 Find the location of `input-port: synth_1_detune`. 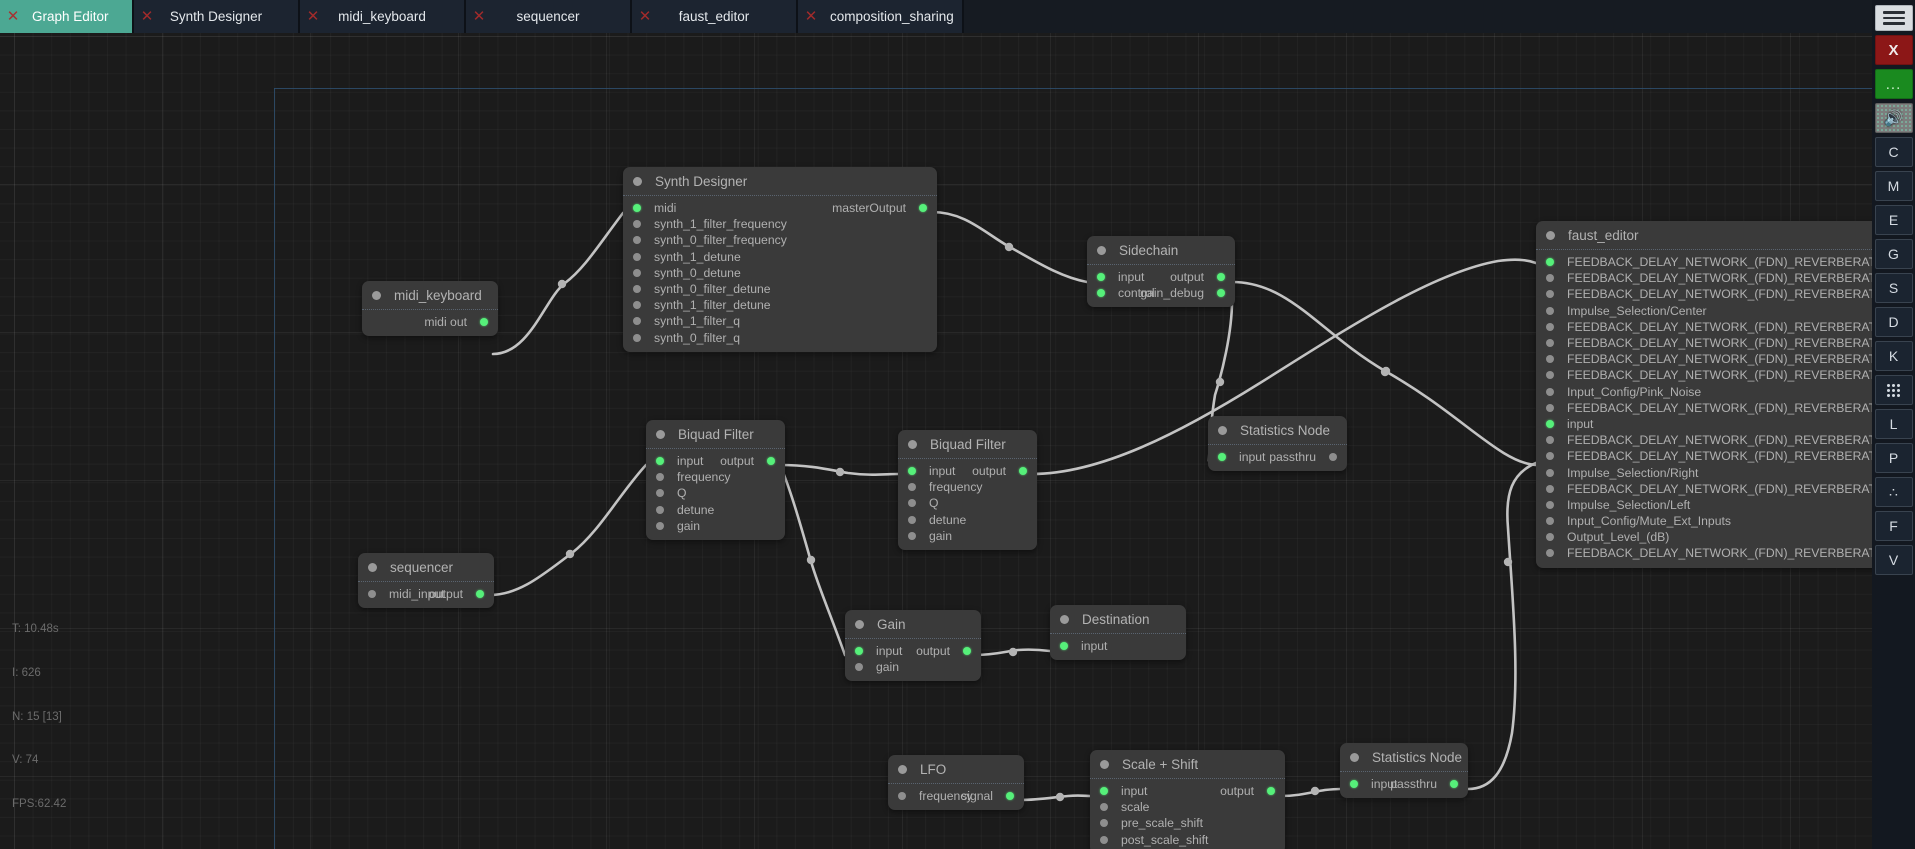

input-port: synth_1_detune is located at coordinates (687, 257).